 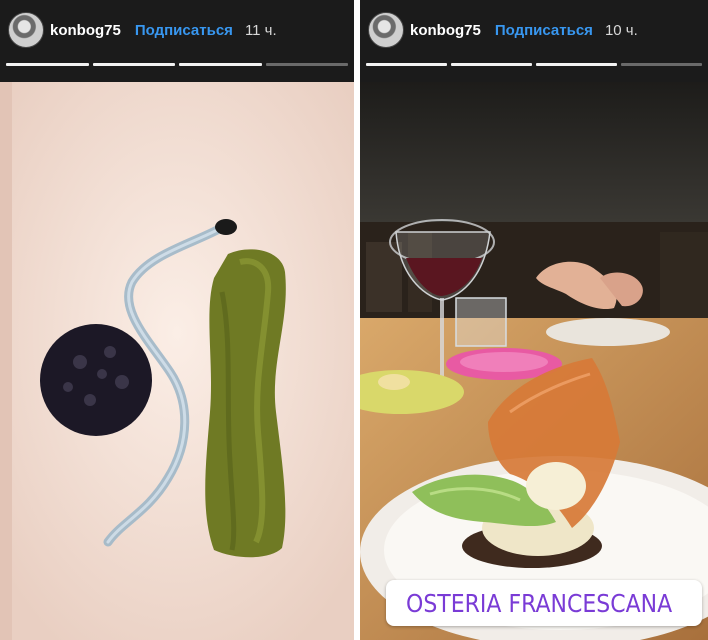 I want to click on location-sticker: OSTERIA FRANCESCANA, so click(x=544, y=603).